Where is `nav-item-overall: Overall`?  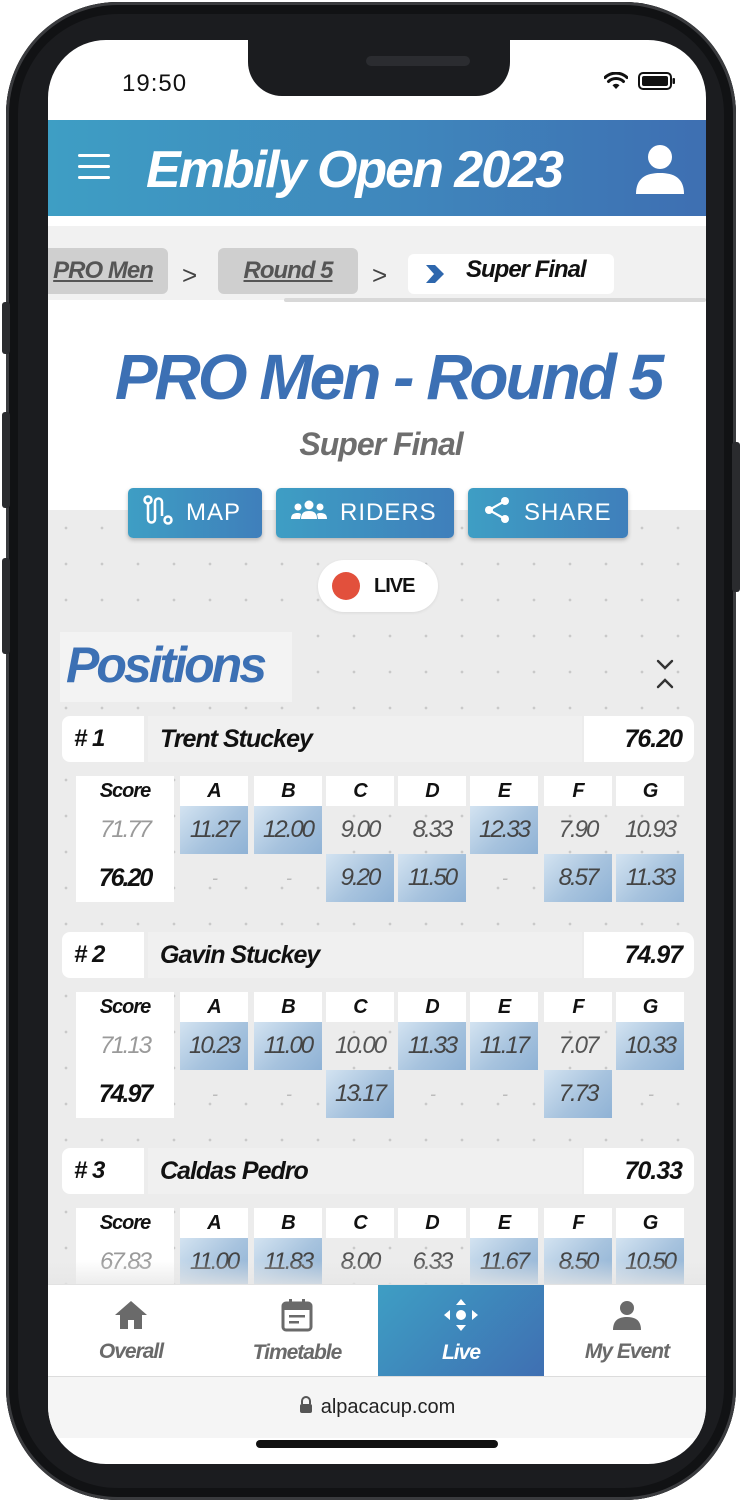
nav-item-overall: Overall is located at coordinates (131, 1331).